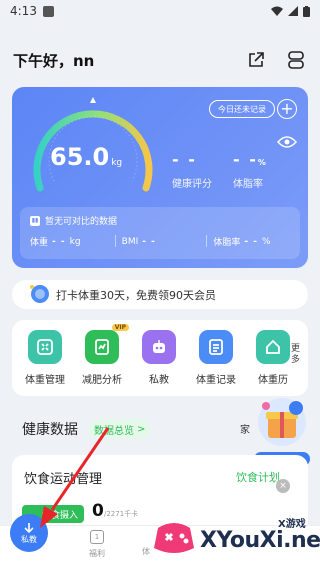 The width and height of the screenshot is (320, 569). What do you see at coordinates (174, 538) in the screenshot?
I see `watermark-logo-icon` at bounding box center [174, 538].